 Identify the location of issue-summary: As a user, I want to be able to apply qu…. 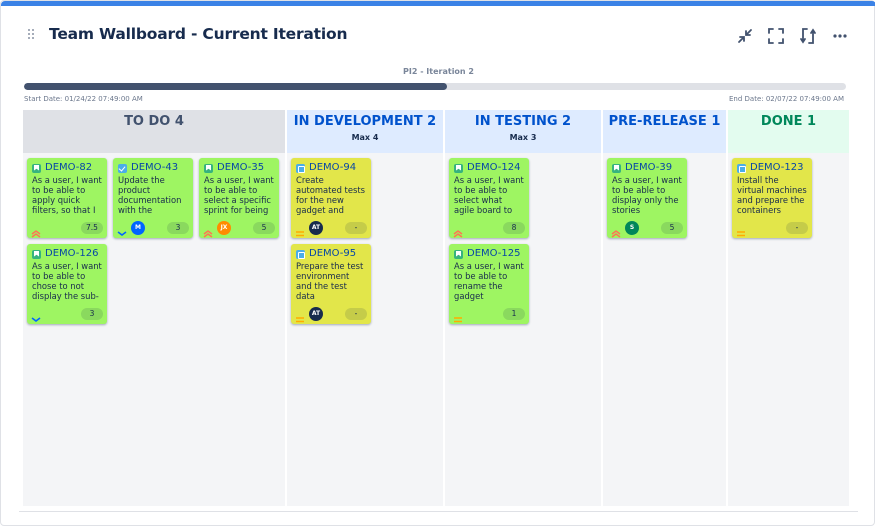
(67, 195).